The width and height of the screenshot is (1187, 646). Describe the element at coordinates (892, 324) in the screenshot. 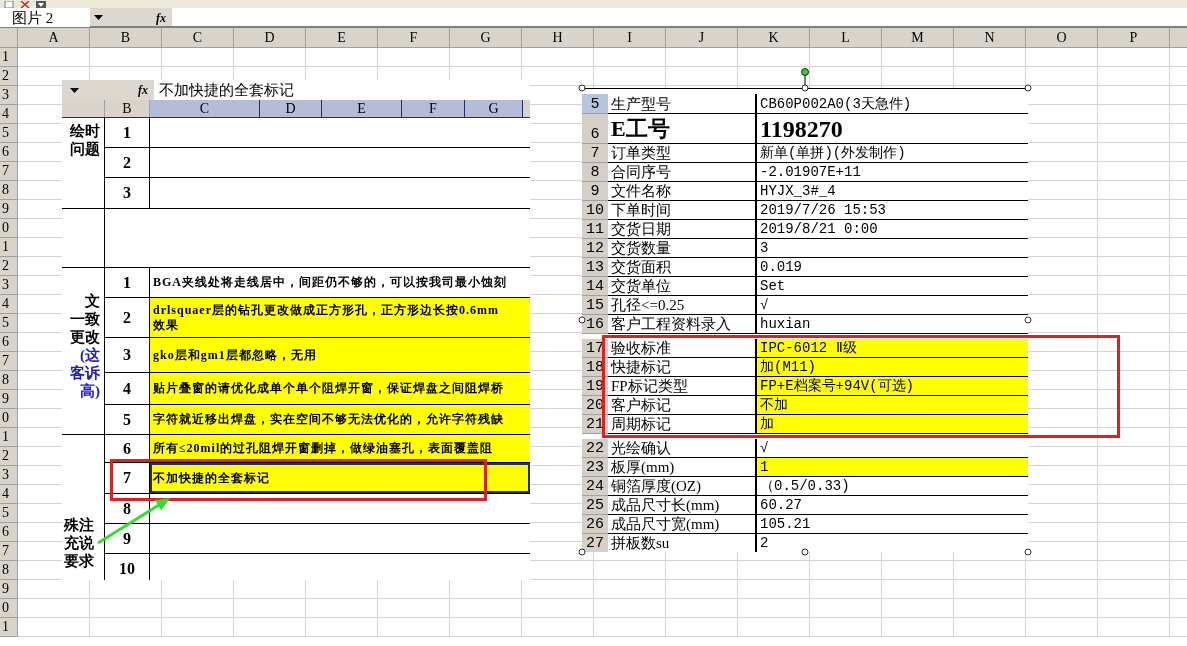

I see `field-value: huxian` at that location.